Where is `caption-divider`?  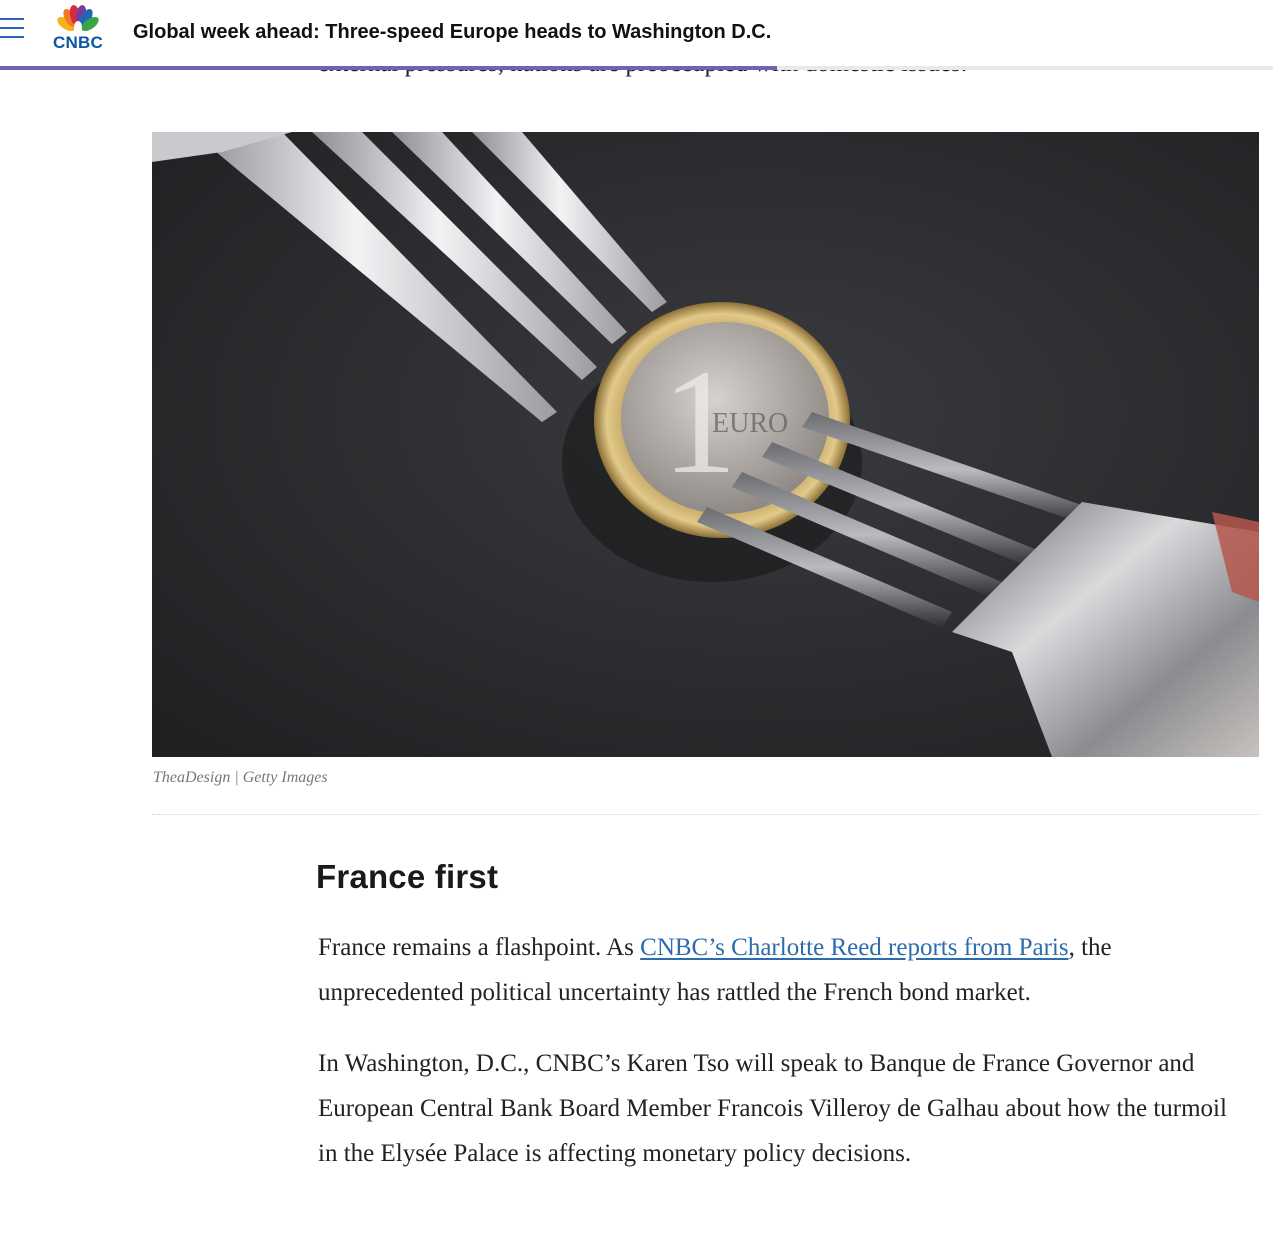
caption-divider is located at coordinates (706, 814).